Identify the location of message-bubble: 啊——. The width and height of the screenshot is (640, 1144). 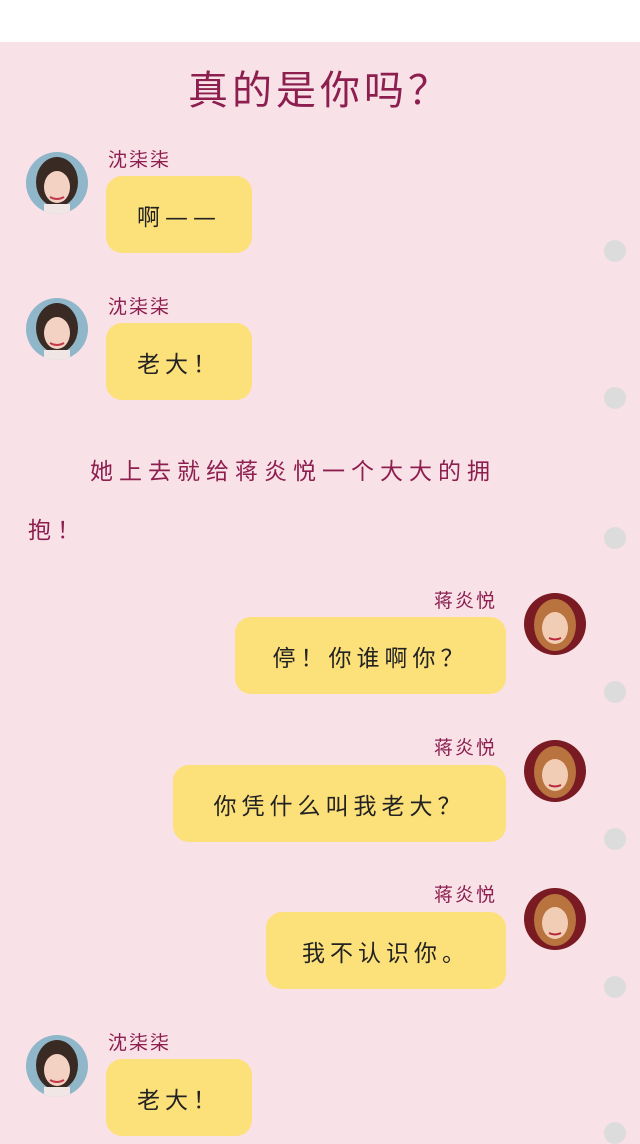
(179, 214).